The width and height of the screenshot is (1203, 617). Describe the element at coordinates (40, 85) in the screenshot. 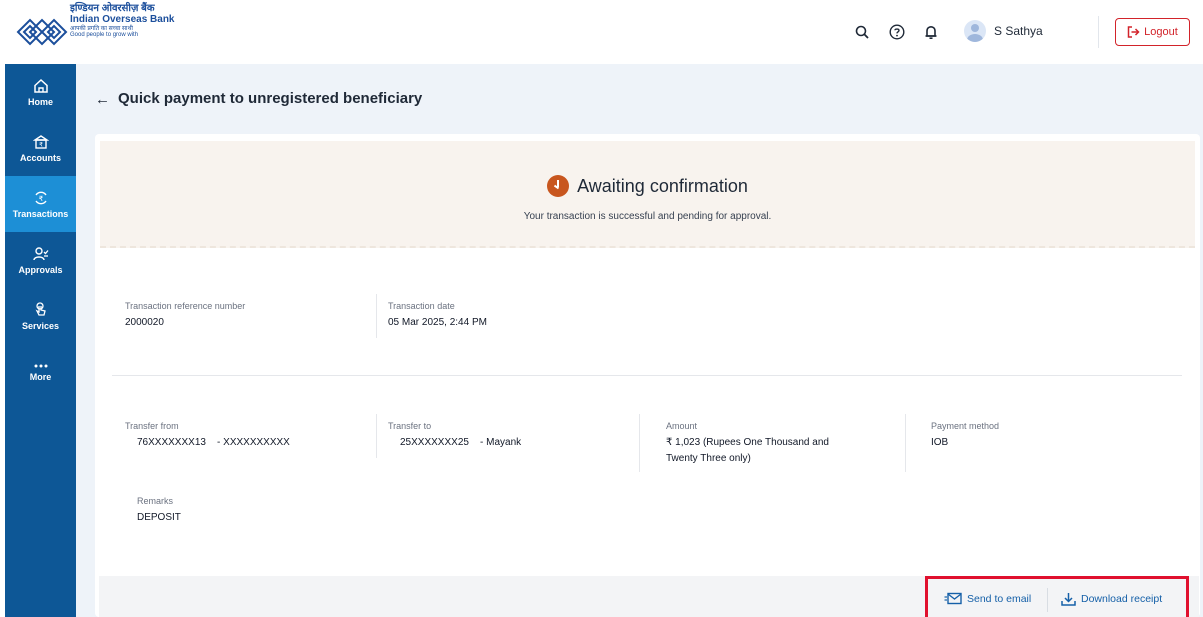

I see `home-icon` at that location.